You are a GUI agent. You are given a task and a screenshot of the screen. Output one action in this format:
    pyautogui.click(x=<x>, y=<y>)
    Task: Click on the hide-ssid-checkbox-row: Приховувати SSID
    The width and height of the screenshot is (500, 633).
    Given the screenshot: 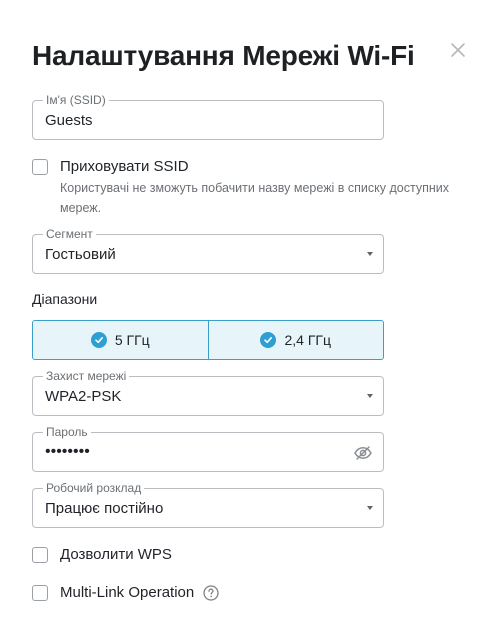 What is the action you would take?
    pyautogui.click(x=110, y=166)
    